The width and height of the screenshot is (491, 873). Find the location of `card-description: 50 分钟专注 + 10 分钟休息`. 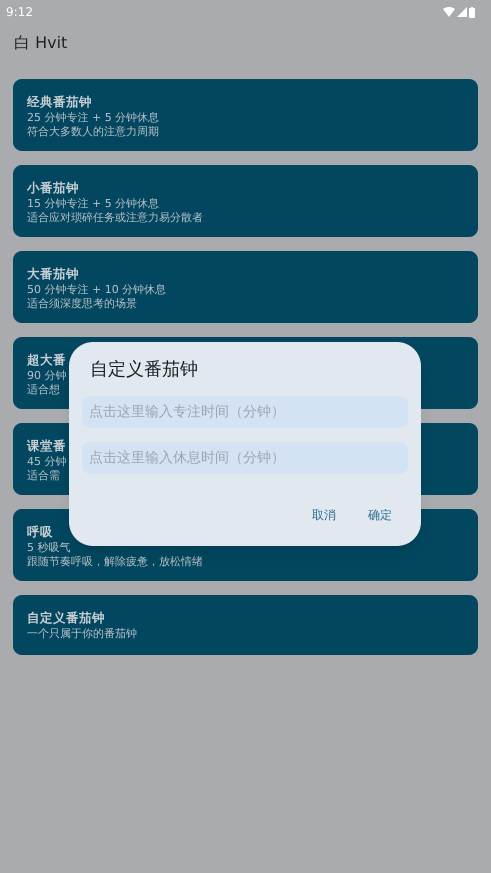

card-description: 50 分钟专注 + 10 分钟休息 is located at coordinates (96, 290).